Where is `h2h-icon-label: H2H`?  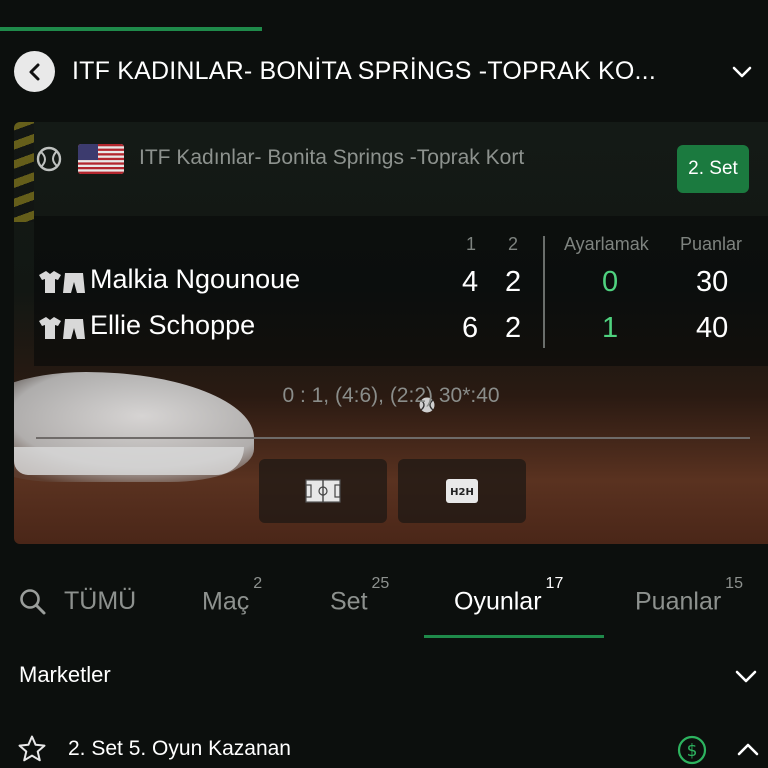 h2h-icon-label: H2H is located at coordinates (462, 492).